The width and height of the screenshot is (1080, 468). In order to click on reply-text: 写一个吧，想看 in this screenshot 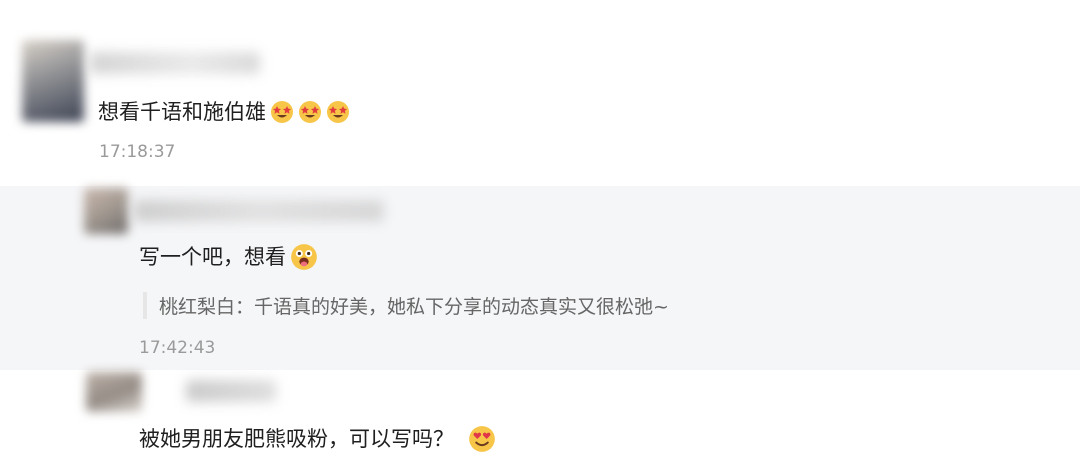, I will do `click(228, 257)`.